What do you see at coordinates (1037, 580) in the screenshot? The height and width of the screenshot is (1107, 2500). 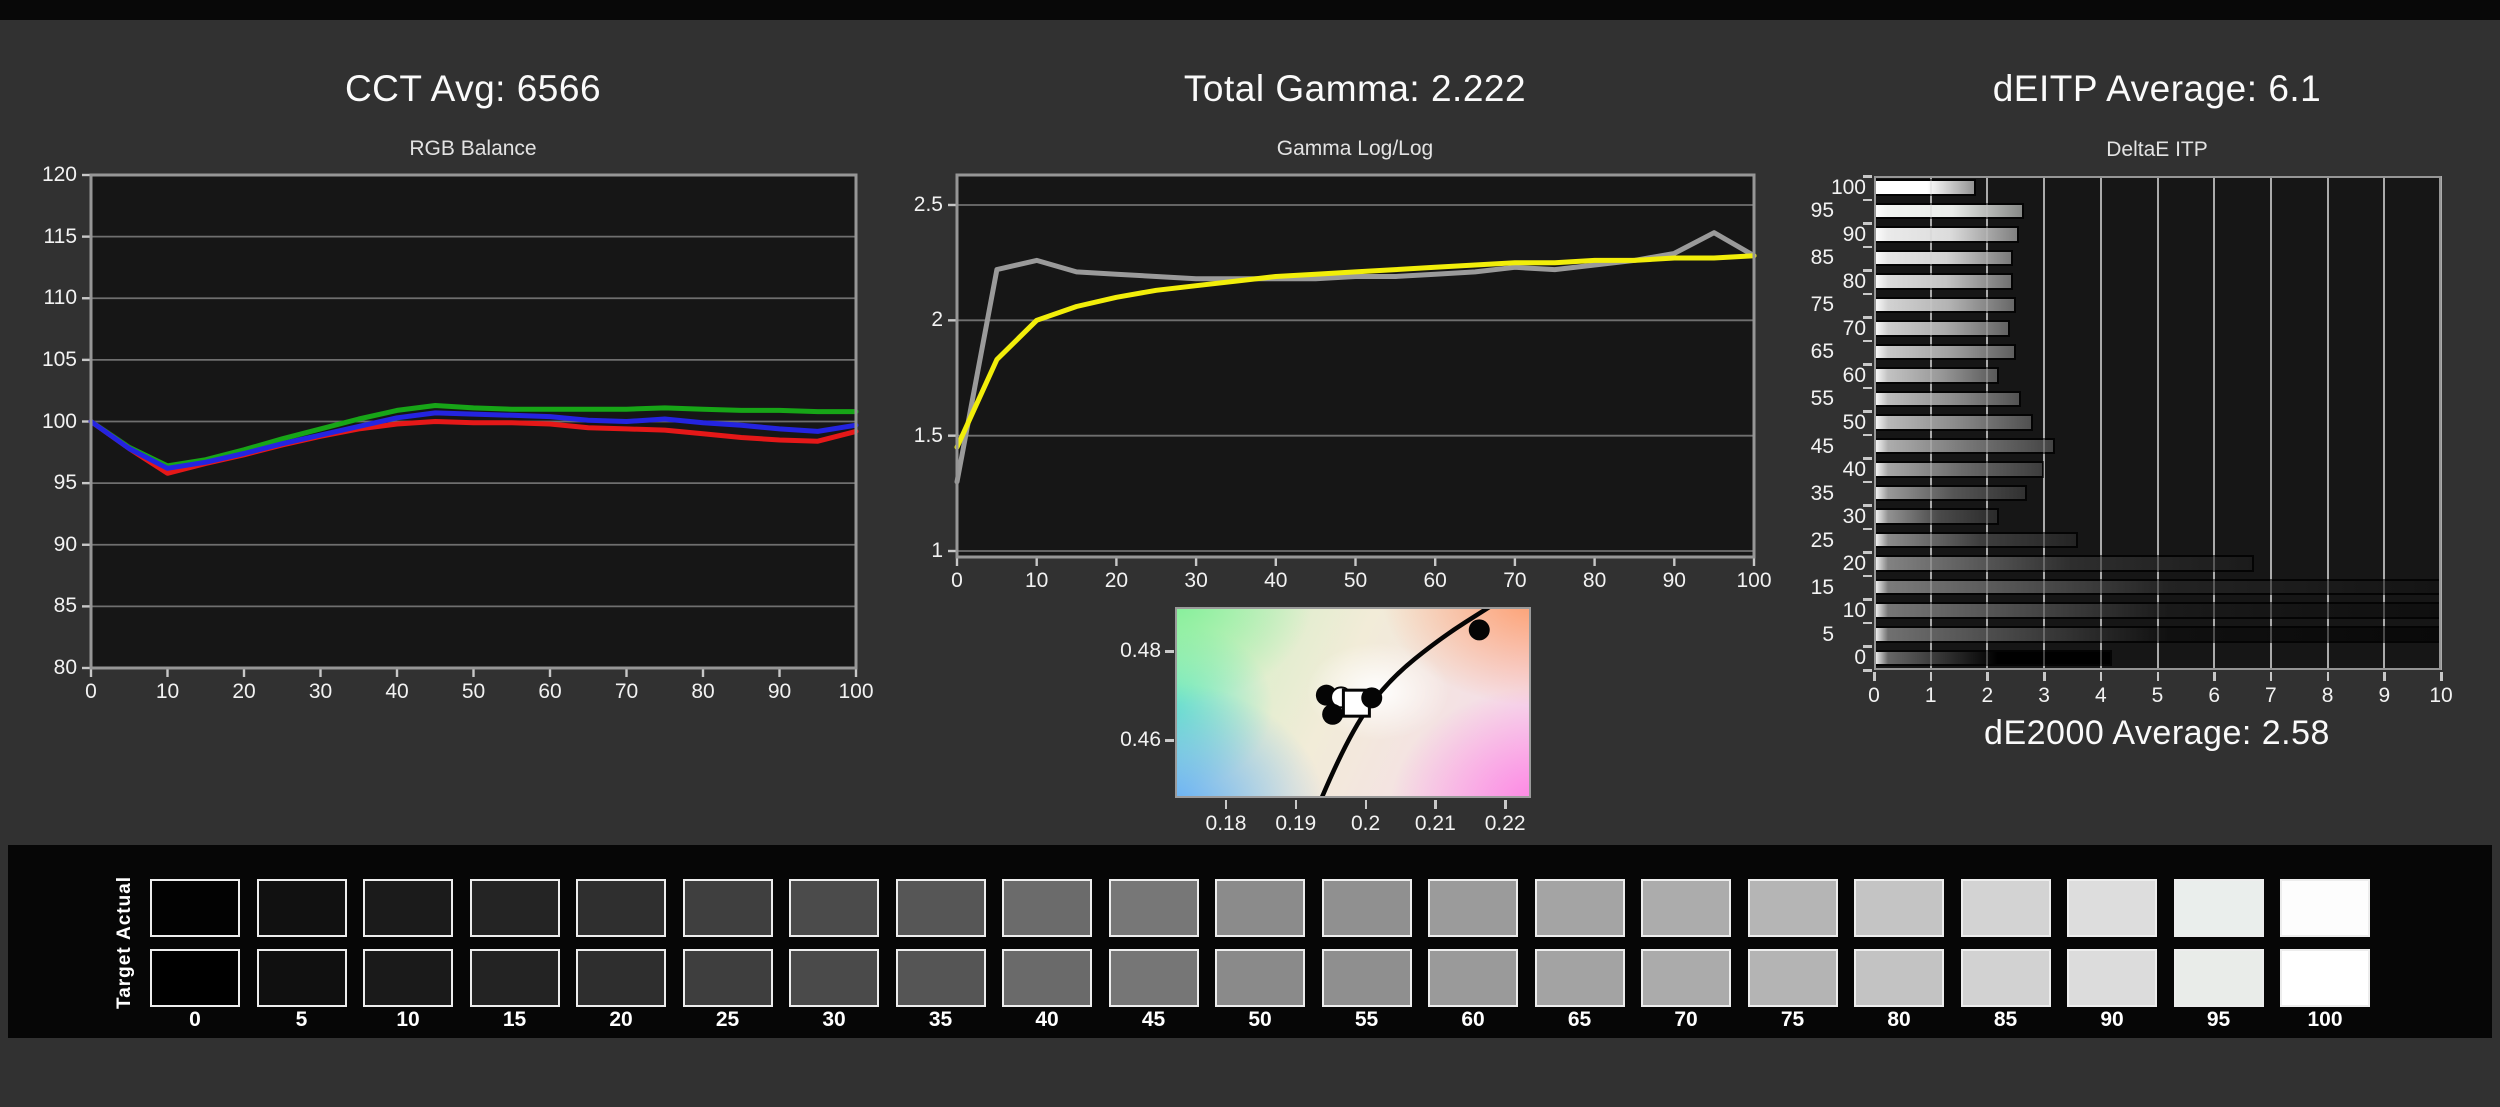 I see `plot-gamma-xtick-label: 10` at bounding box center [1037, 580].